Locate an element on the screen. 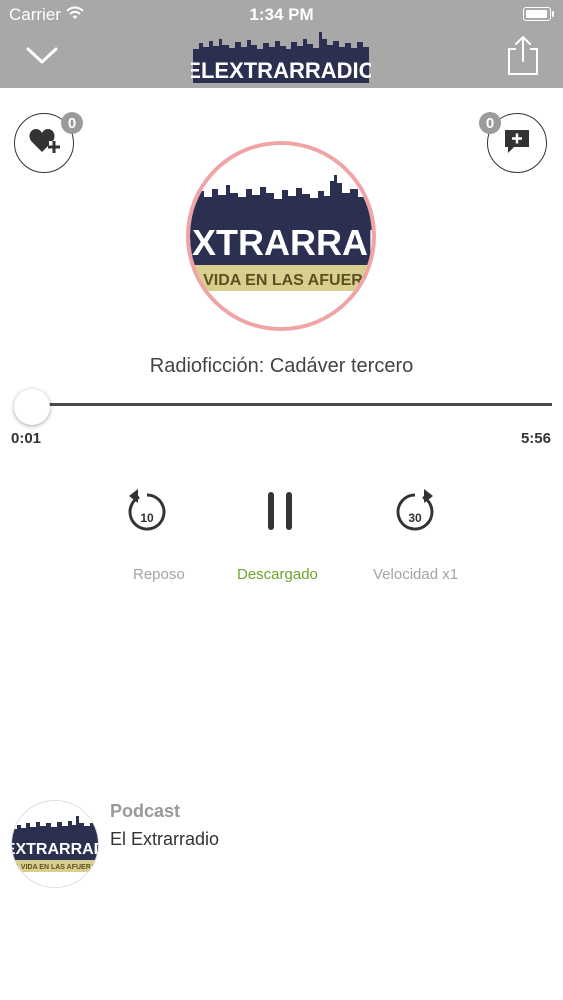 This screenshot has width=563, height=1000. rewind-10-button: 10 is located at coordinates (147, 511).